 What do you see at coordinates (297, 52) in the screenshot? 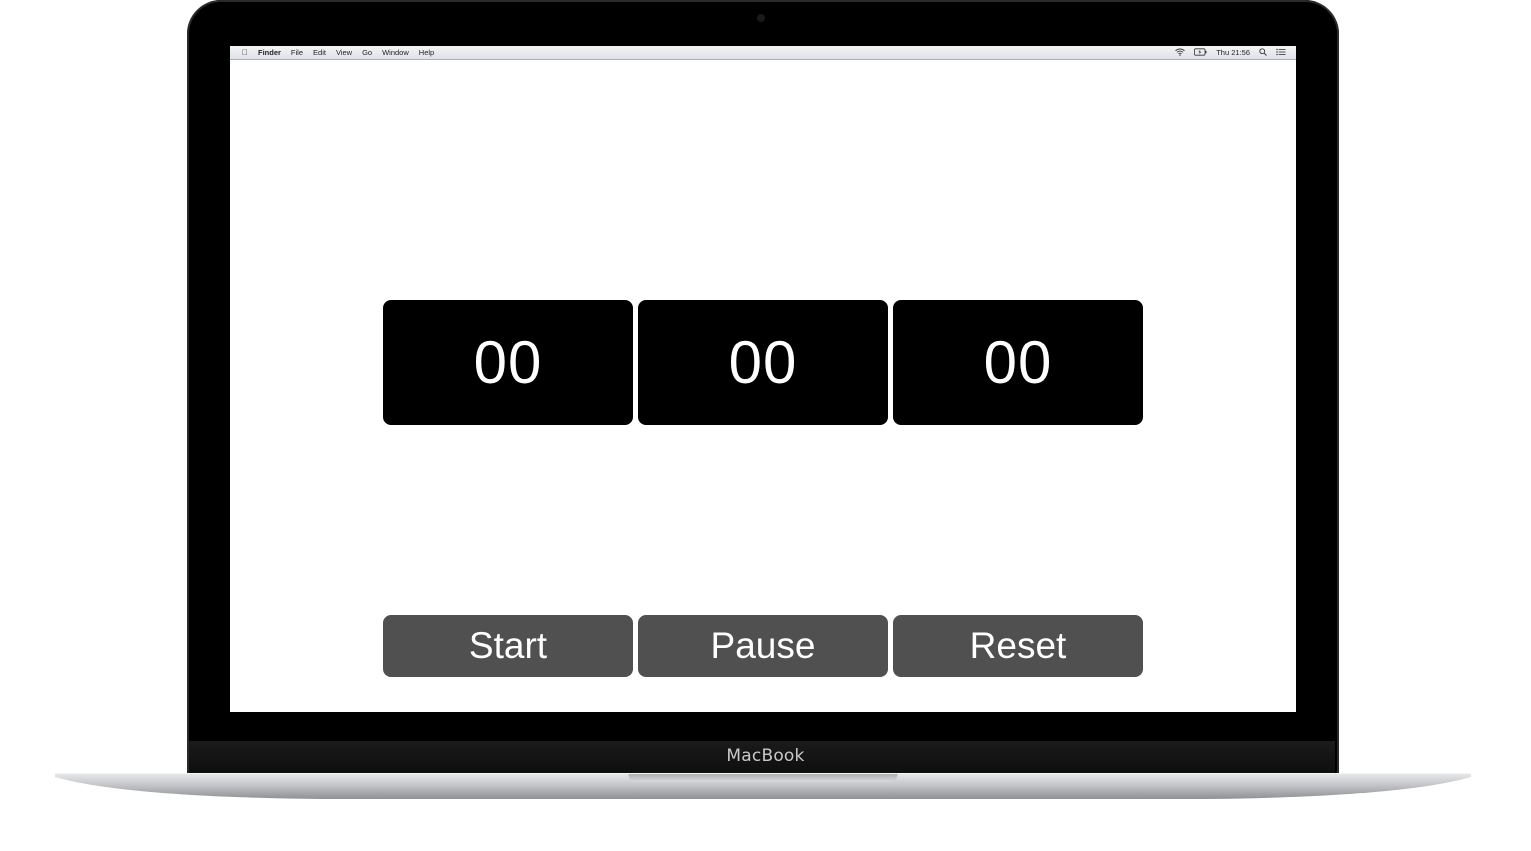
I see `menu-item-file: File` at bounding box center [297, 52].